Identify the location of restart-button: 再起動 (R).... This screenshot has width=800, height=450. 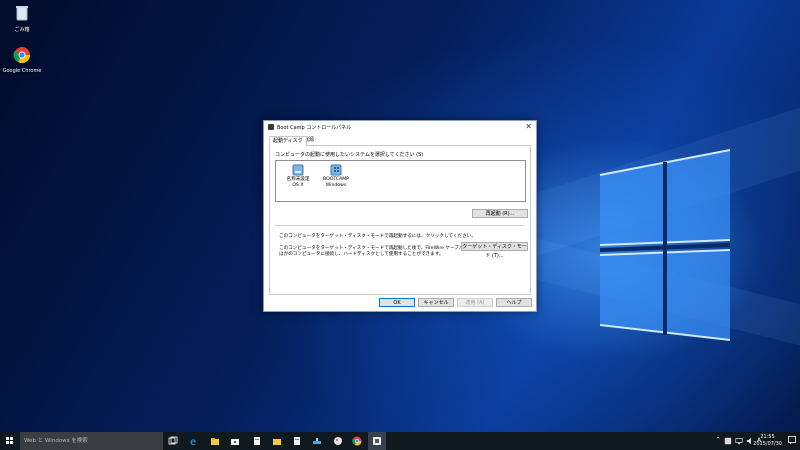
(500, 213).